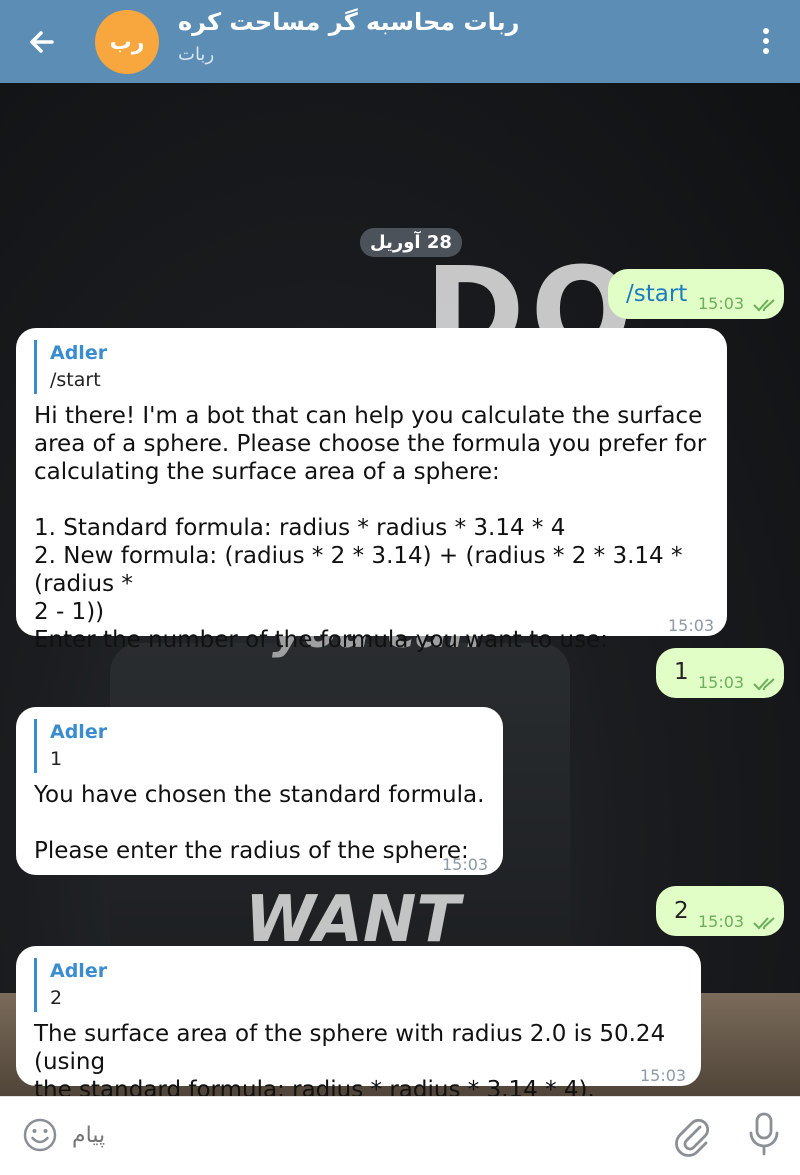 This screenshot has width=800, height=1175. What do you see at coordinates (696, 294) in the screenshot?
I see `outgoing-message: /start 15:03` at bounding box center [696, 294].